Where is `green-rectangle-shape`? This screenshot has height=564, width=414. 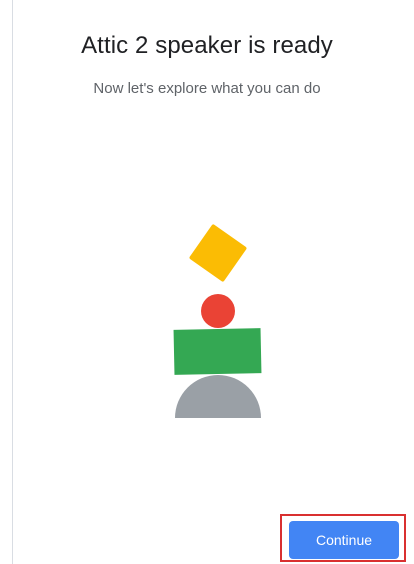 green-rectangle-shape is located at coordinates (217, 351).